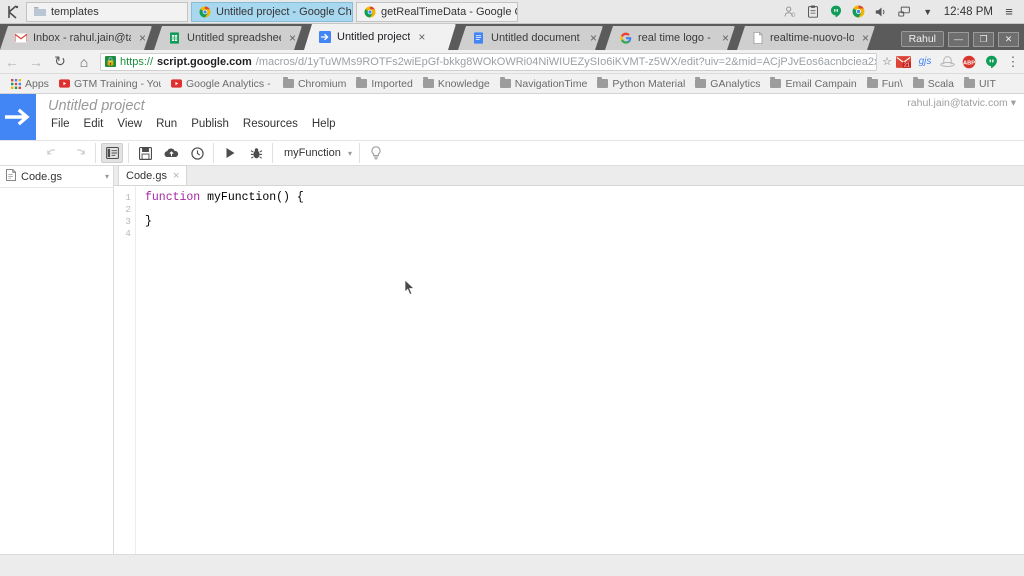 This screenshot has width=1024, height=576. Describe the element at coordinates (933, 84) in the screenshot. I see `bookmark-folder-scala: Scala` at that location.